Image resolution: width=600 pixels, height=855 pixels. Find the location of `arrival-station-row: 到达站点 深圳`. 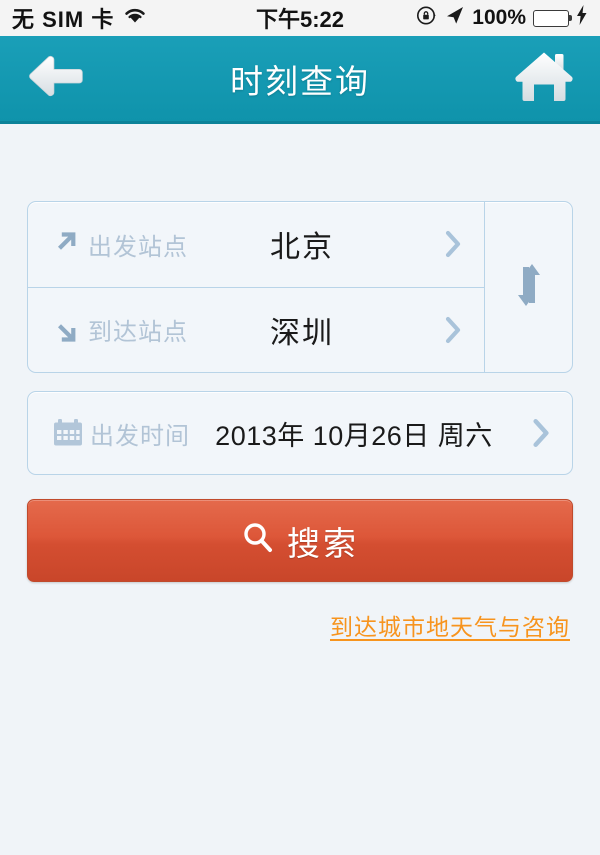

arrival-station-row: 到达站点 深圳 is located at coordinates (256, 329).